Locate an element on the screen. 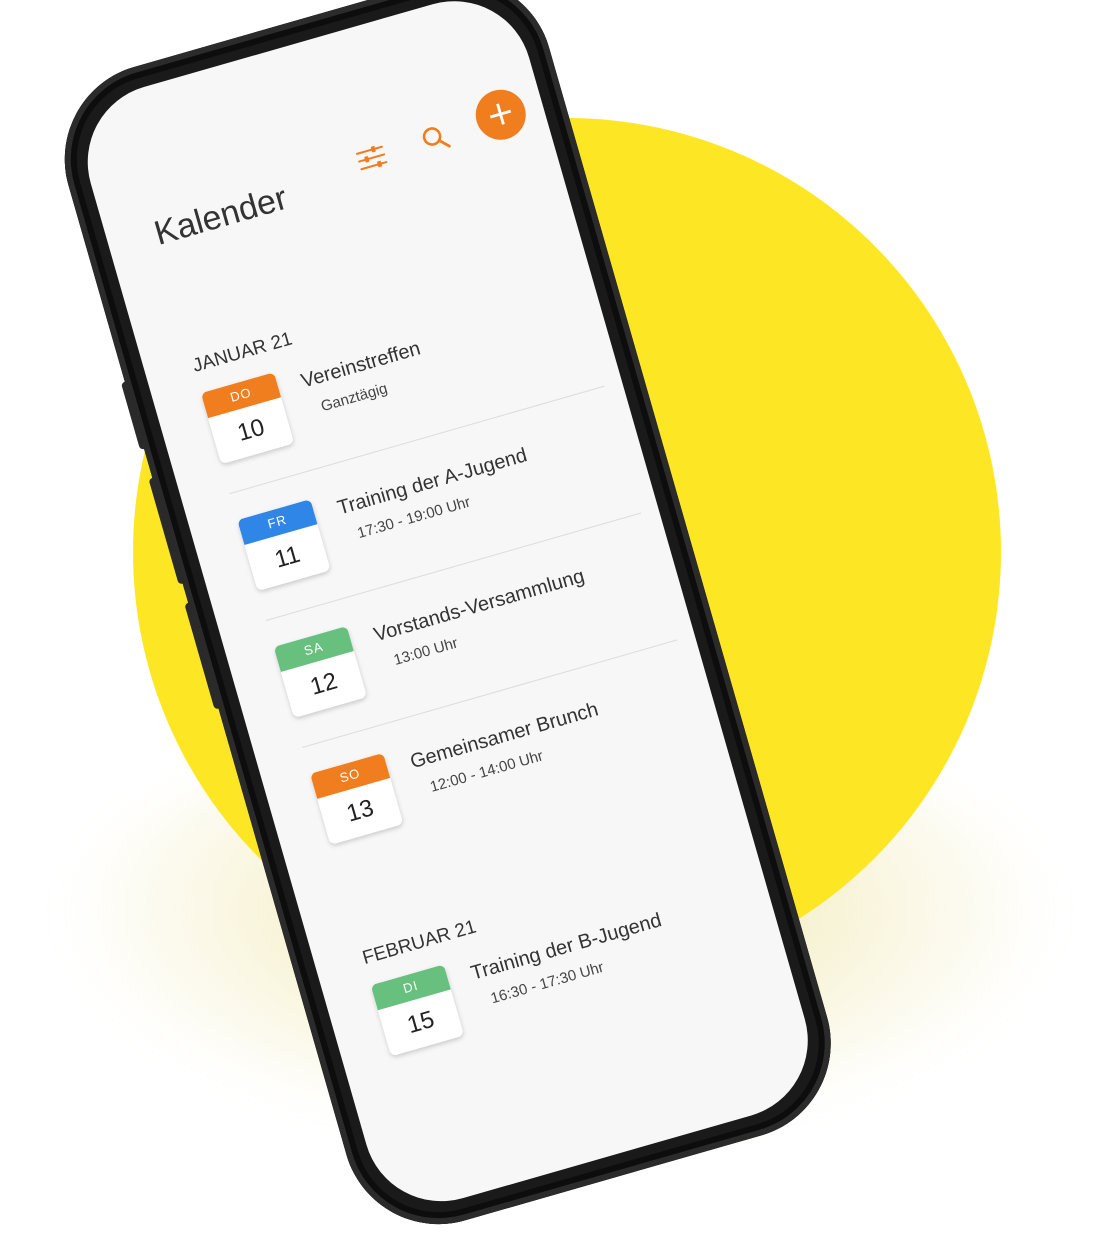  date-badge: DI 15 is located at coordinates (417, 1010).